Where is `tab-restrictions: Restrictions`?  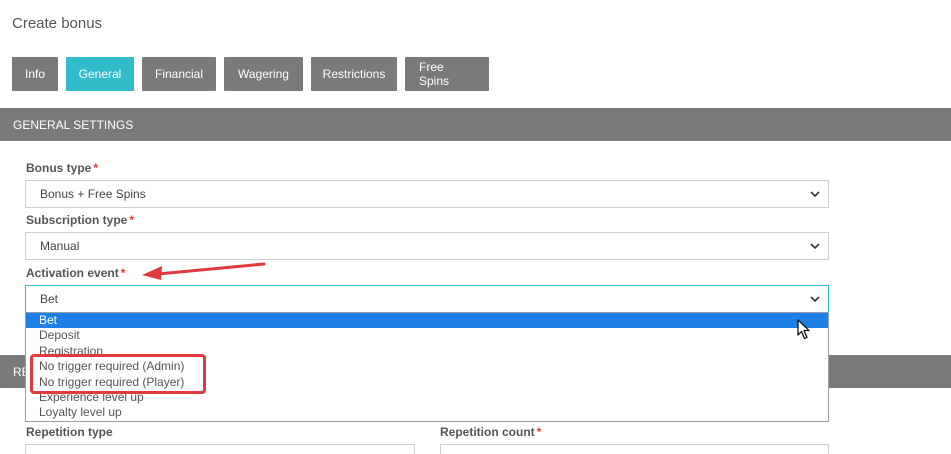 tab-restrictions: Restrictions is located at coordinates (354, 74).